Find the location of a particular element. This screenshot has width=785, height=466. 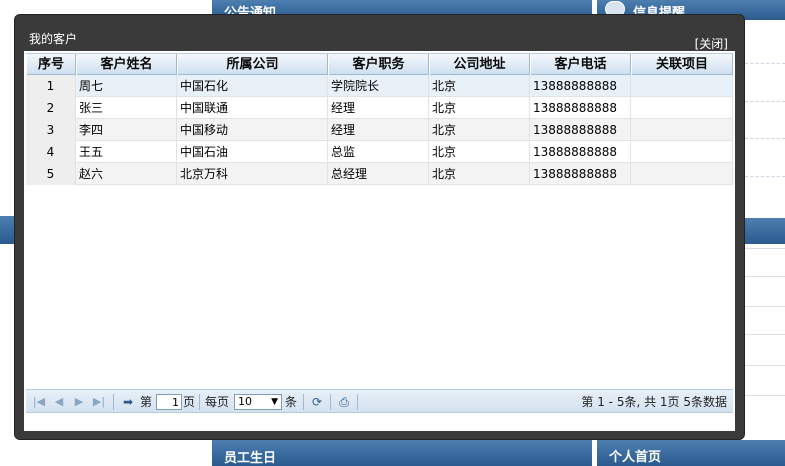

table-row: 4 王五 中国石油 总监 北京 13888888888 is located at coordinates (379, 152).